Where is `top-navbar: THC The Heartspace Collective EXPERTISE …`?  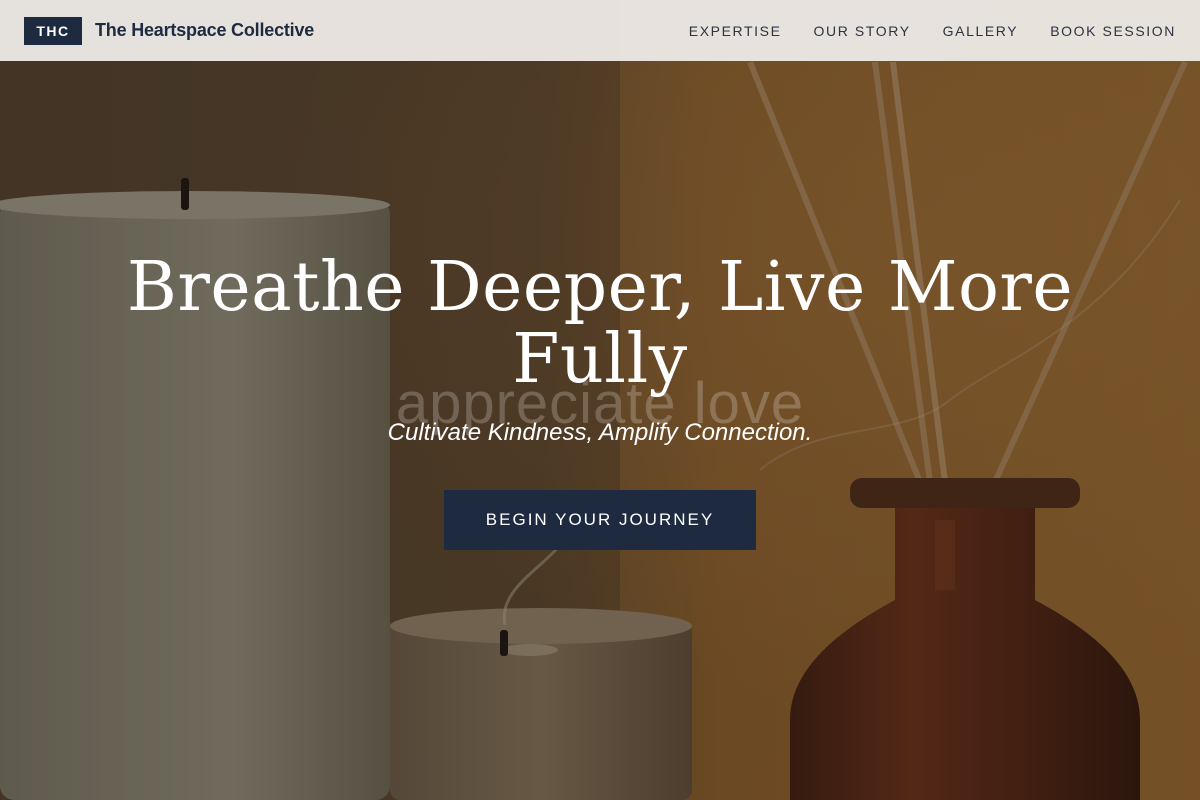 top-navbar: THC The Heartspace Collective EXPERTISE … is located at coordinates (600, 30).